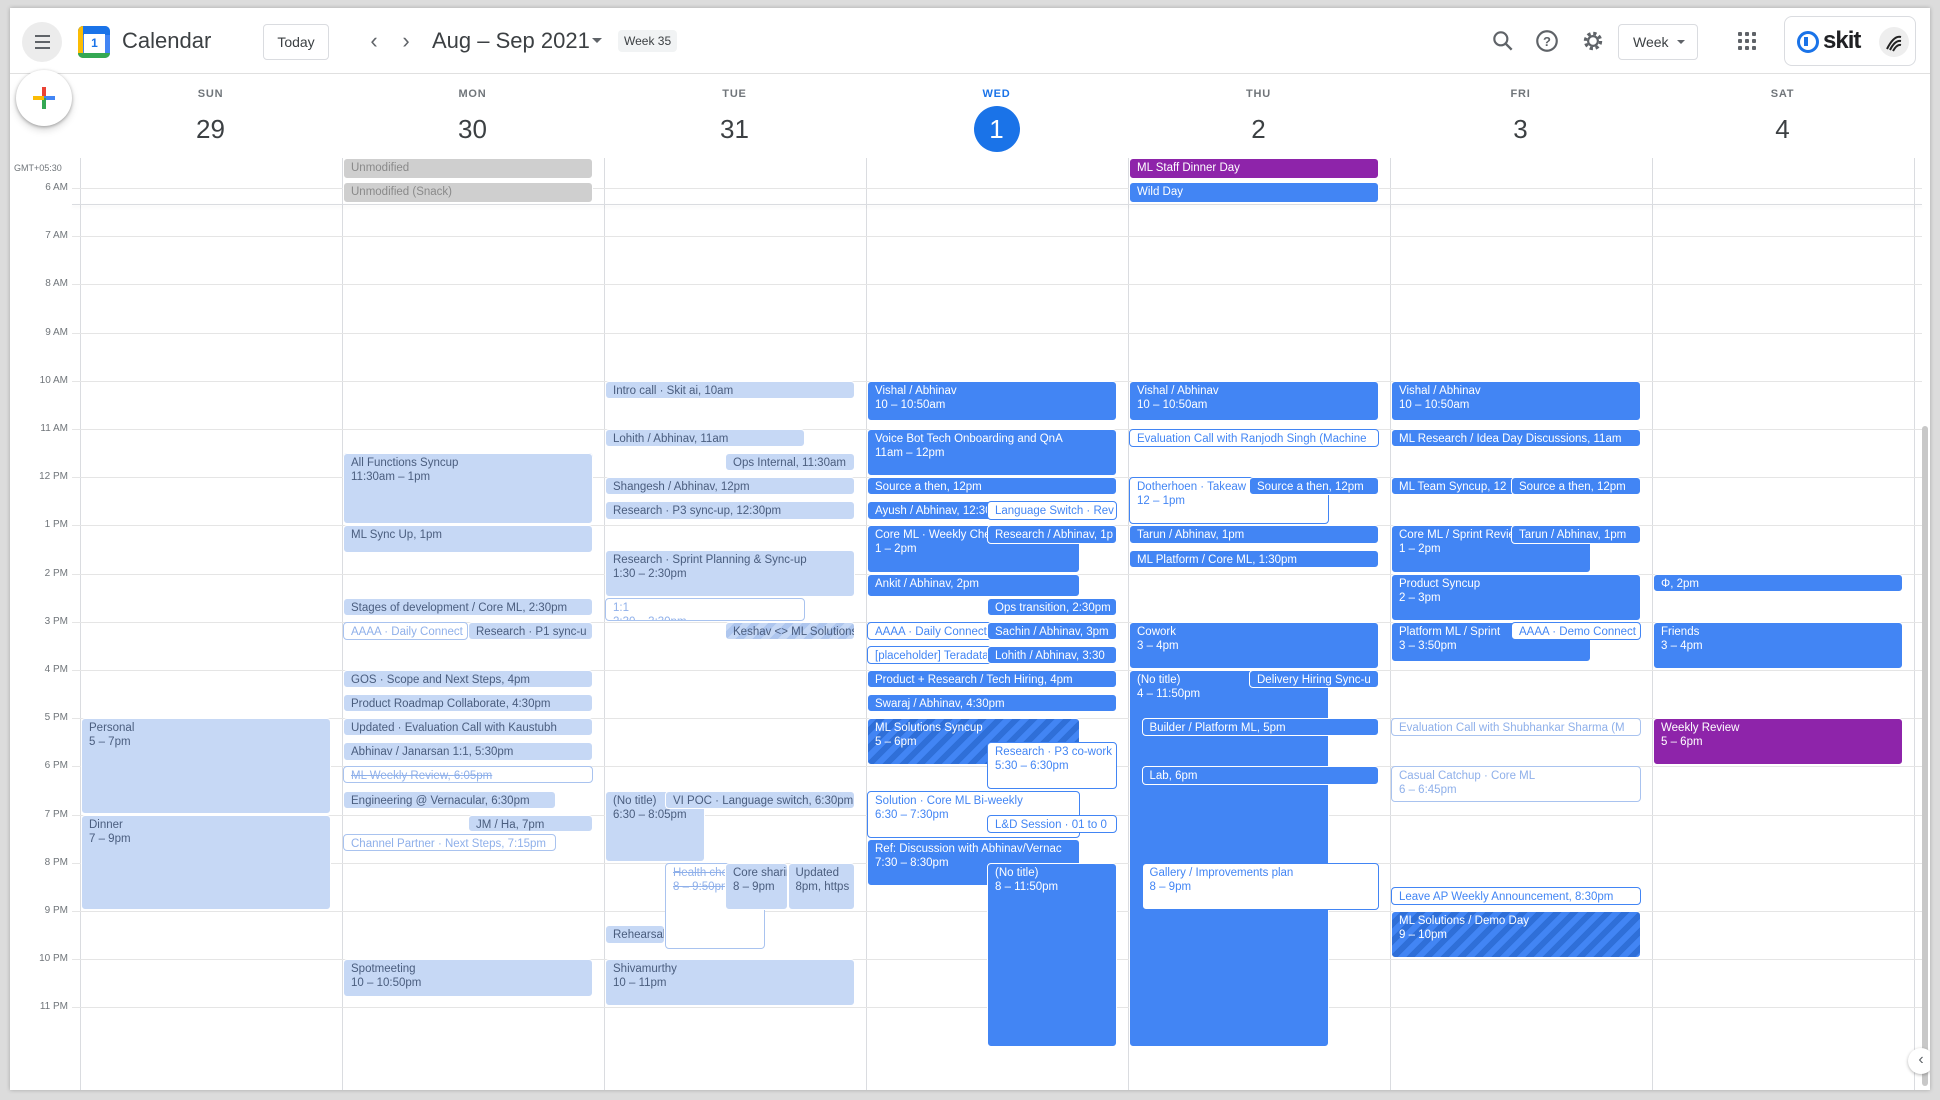  I want to click on calendar-logo-icon: 1, so click(94, 42).